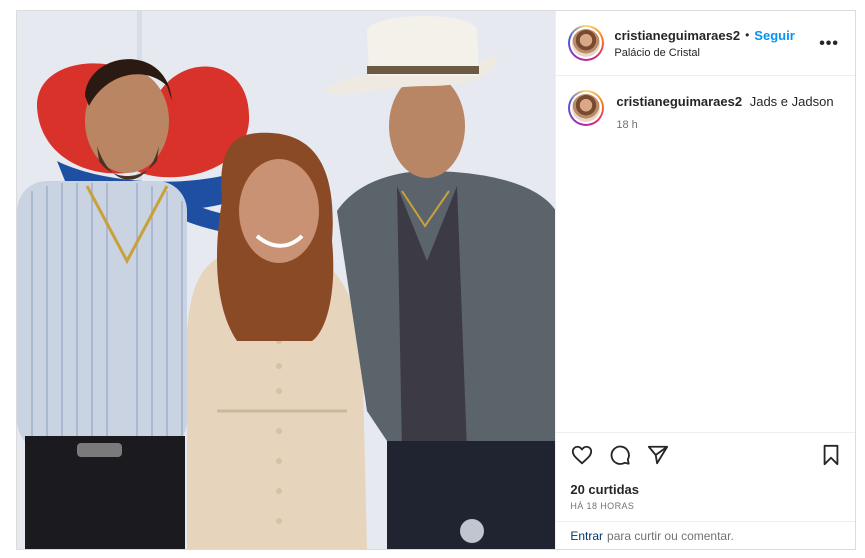  I want to click on action-bar, so click(705, 454).